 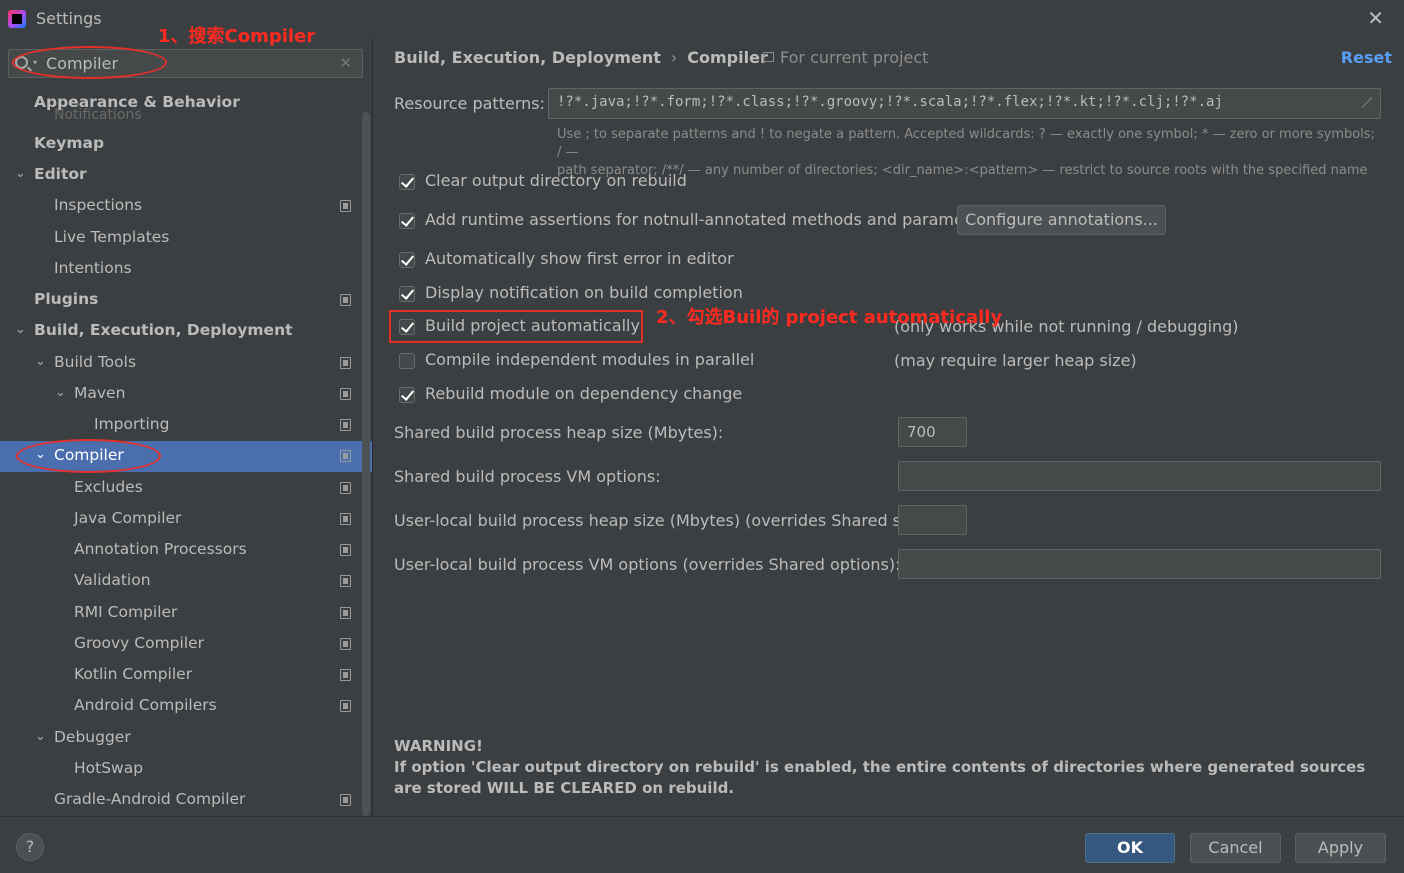 I want to click on tree-item-label: Build Tools, so click(x=95, y=362).